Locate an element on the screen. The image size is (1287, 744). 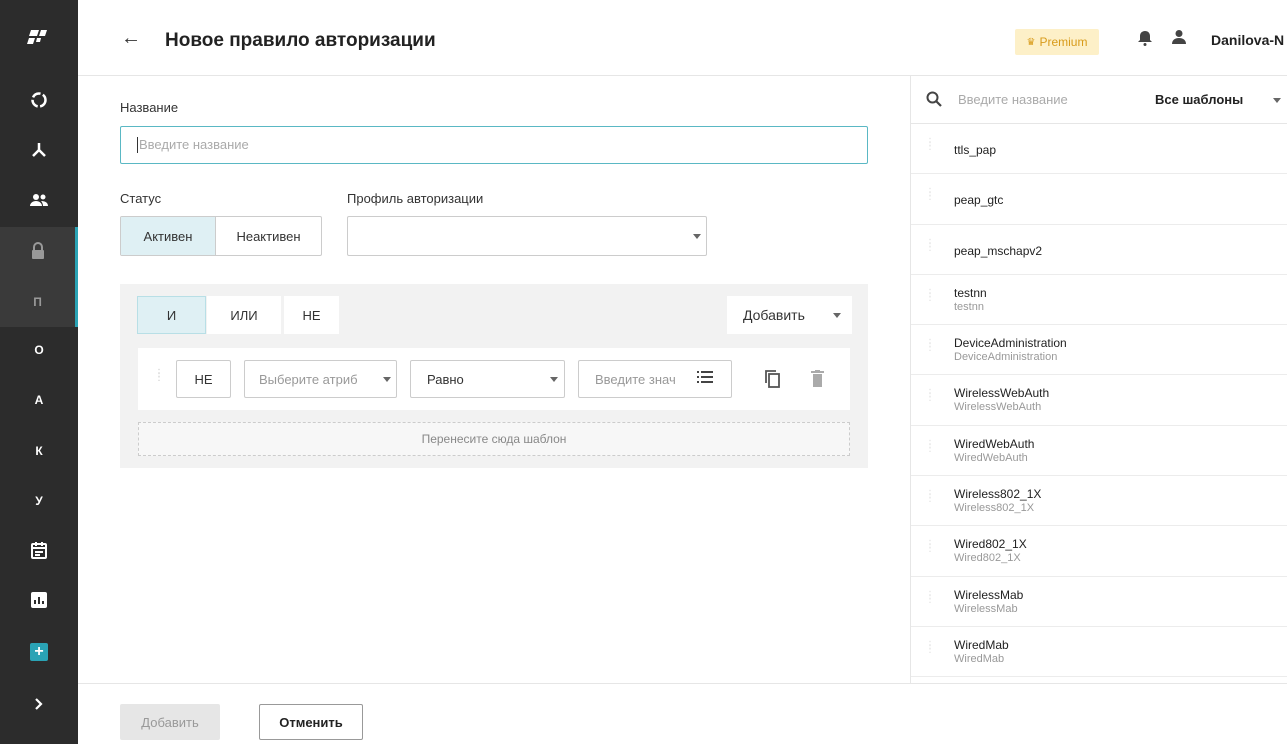
attribute-select: Выберите атриб is located at coordinates (320, 379).